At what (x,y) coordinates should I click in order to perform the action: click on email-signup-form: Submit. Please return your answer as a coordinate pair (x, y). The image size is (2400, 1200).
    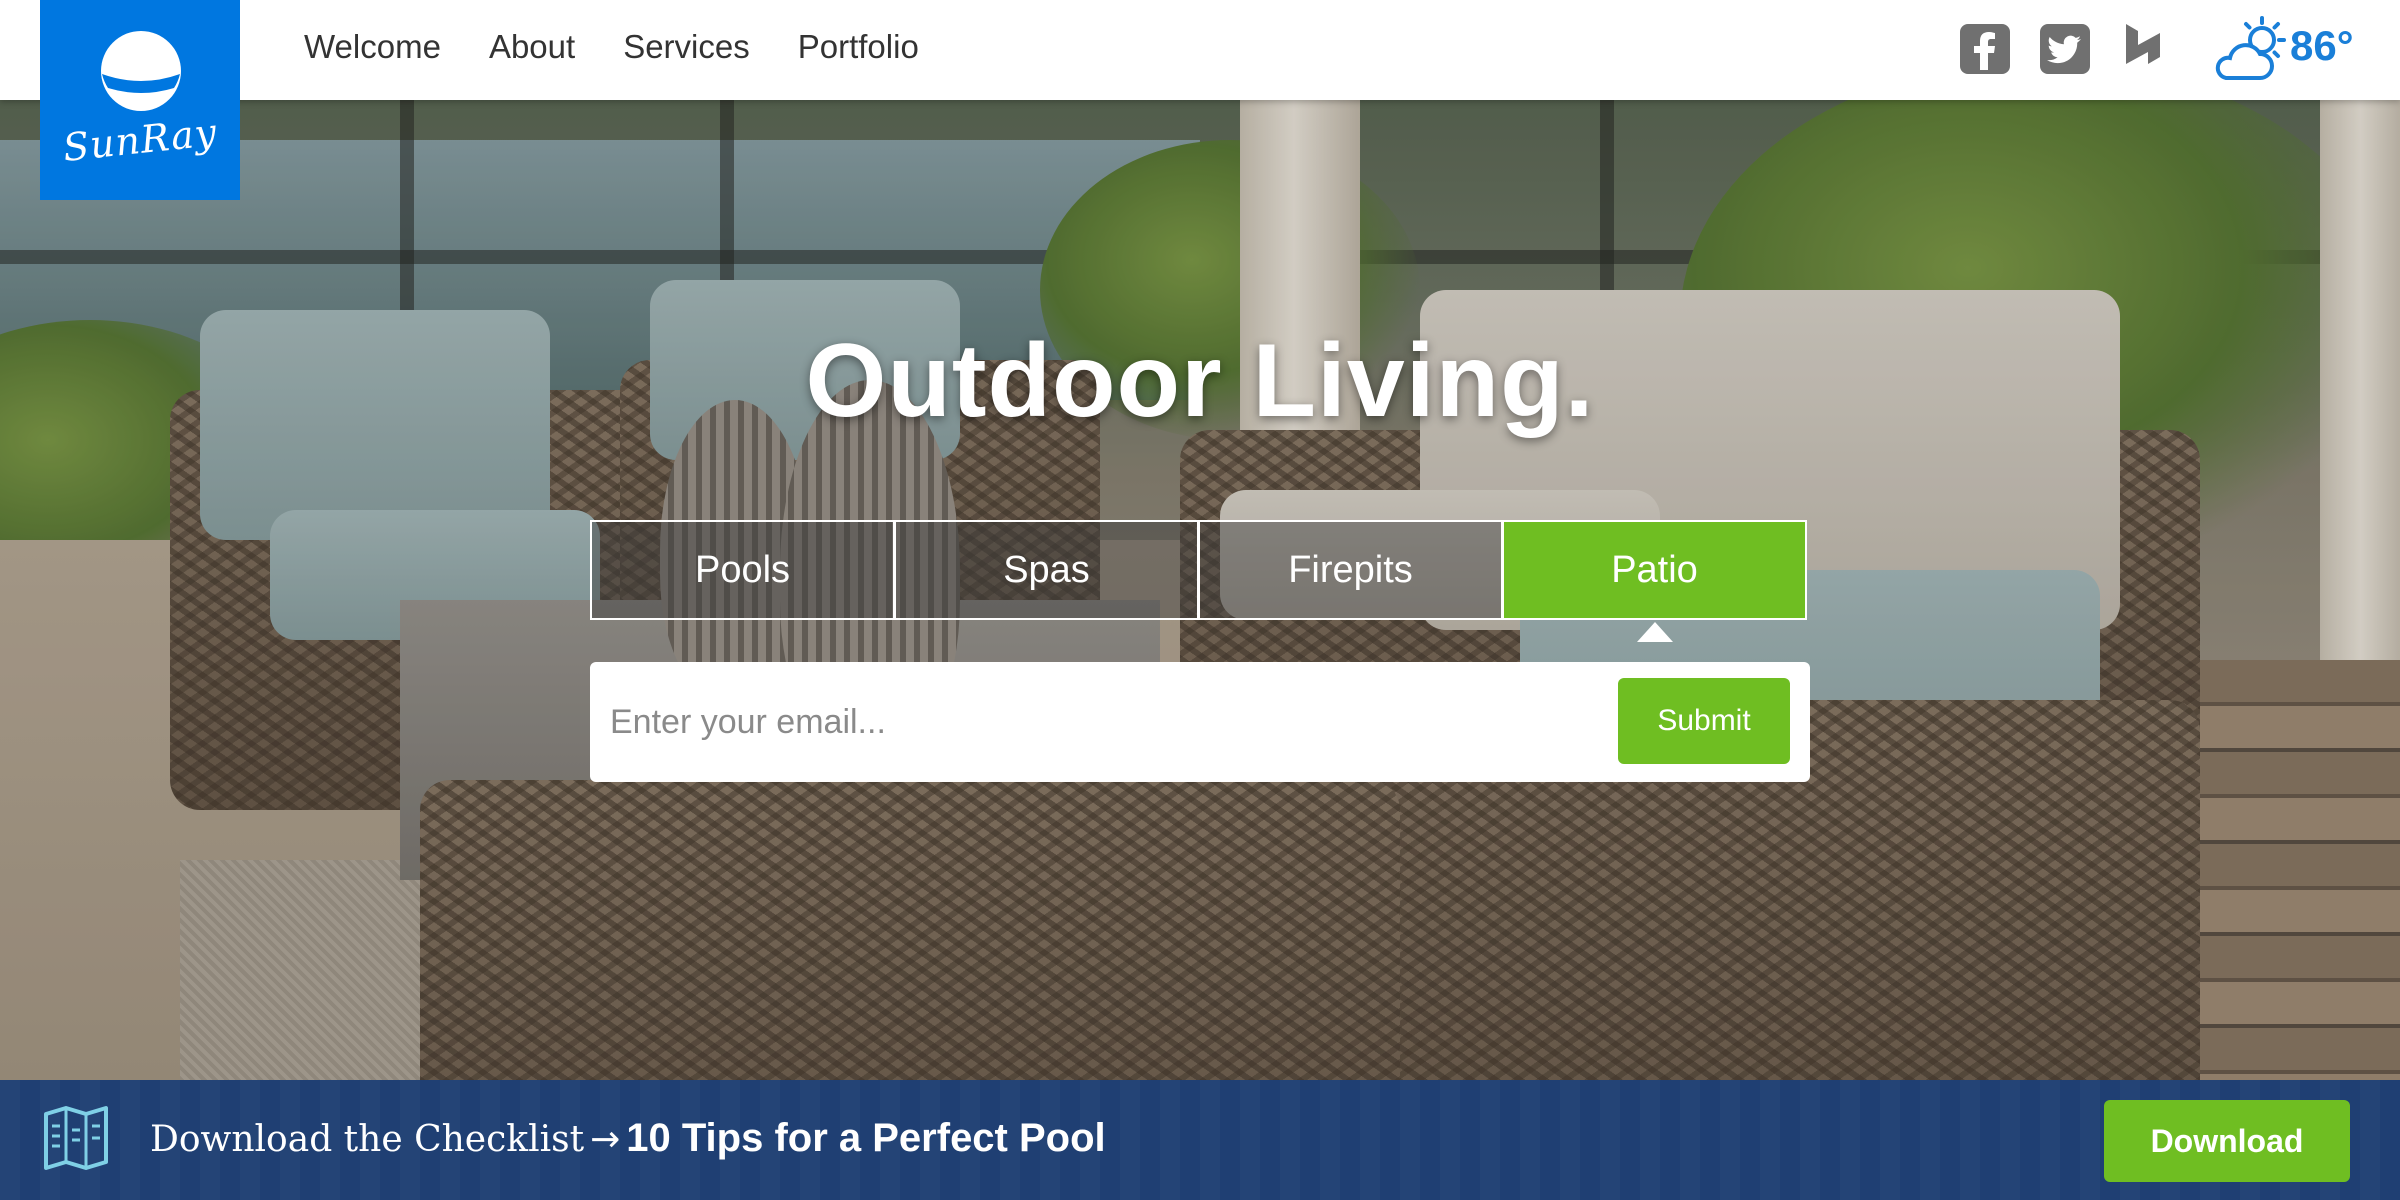
    Looking at the image, I should click on (1200, 722).